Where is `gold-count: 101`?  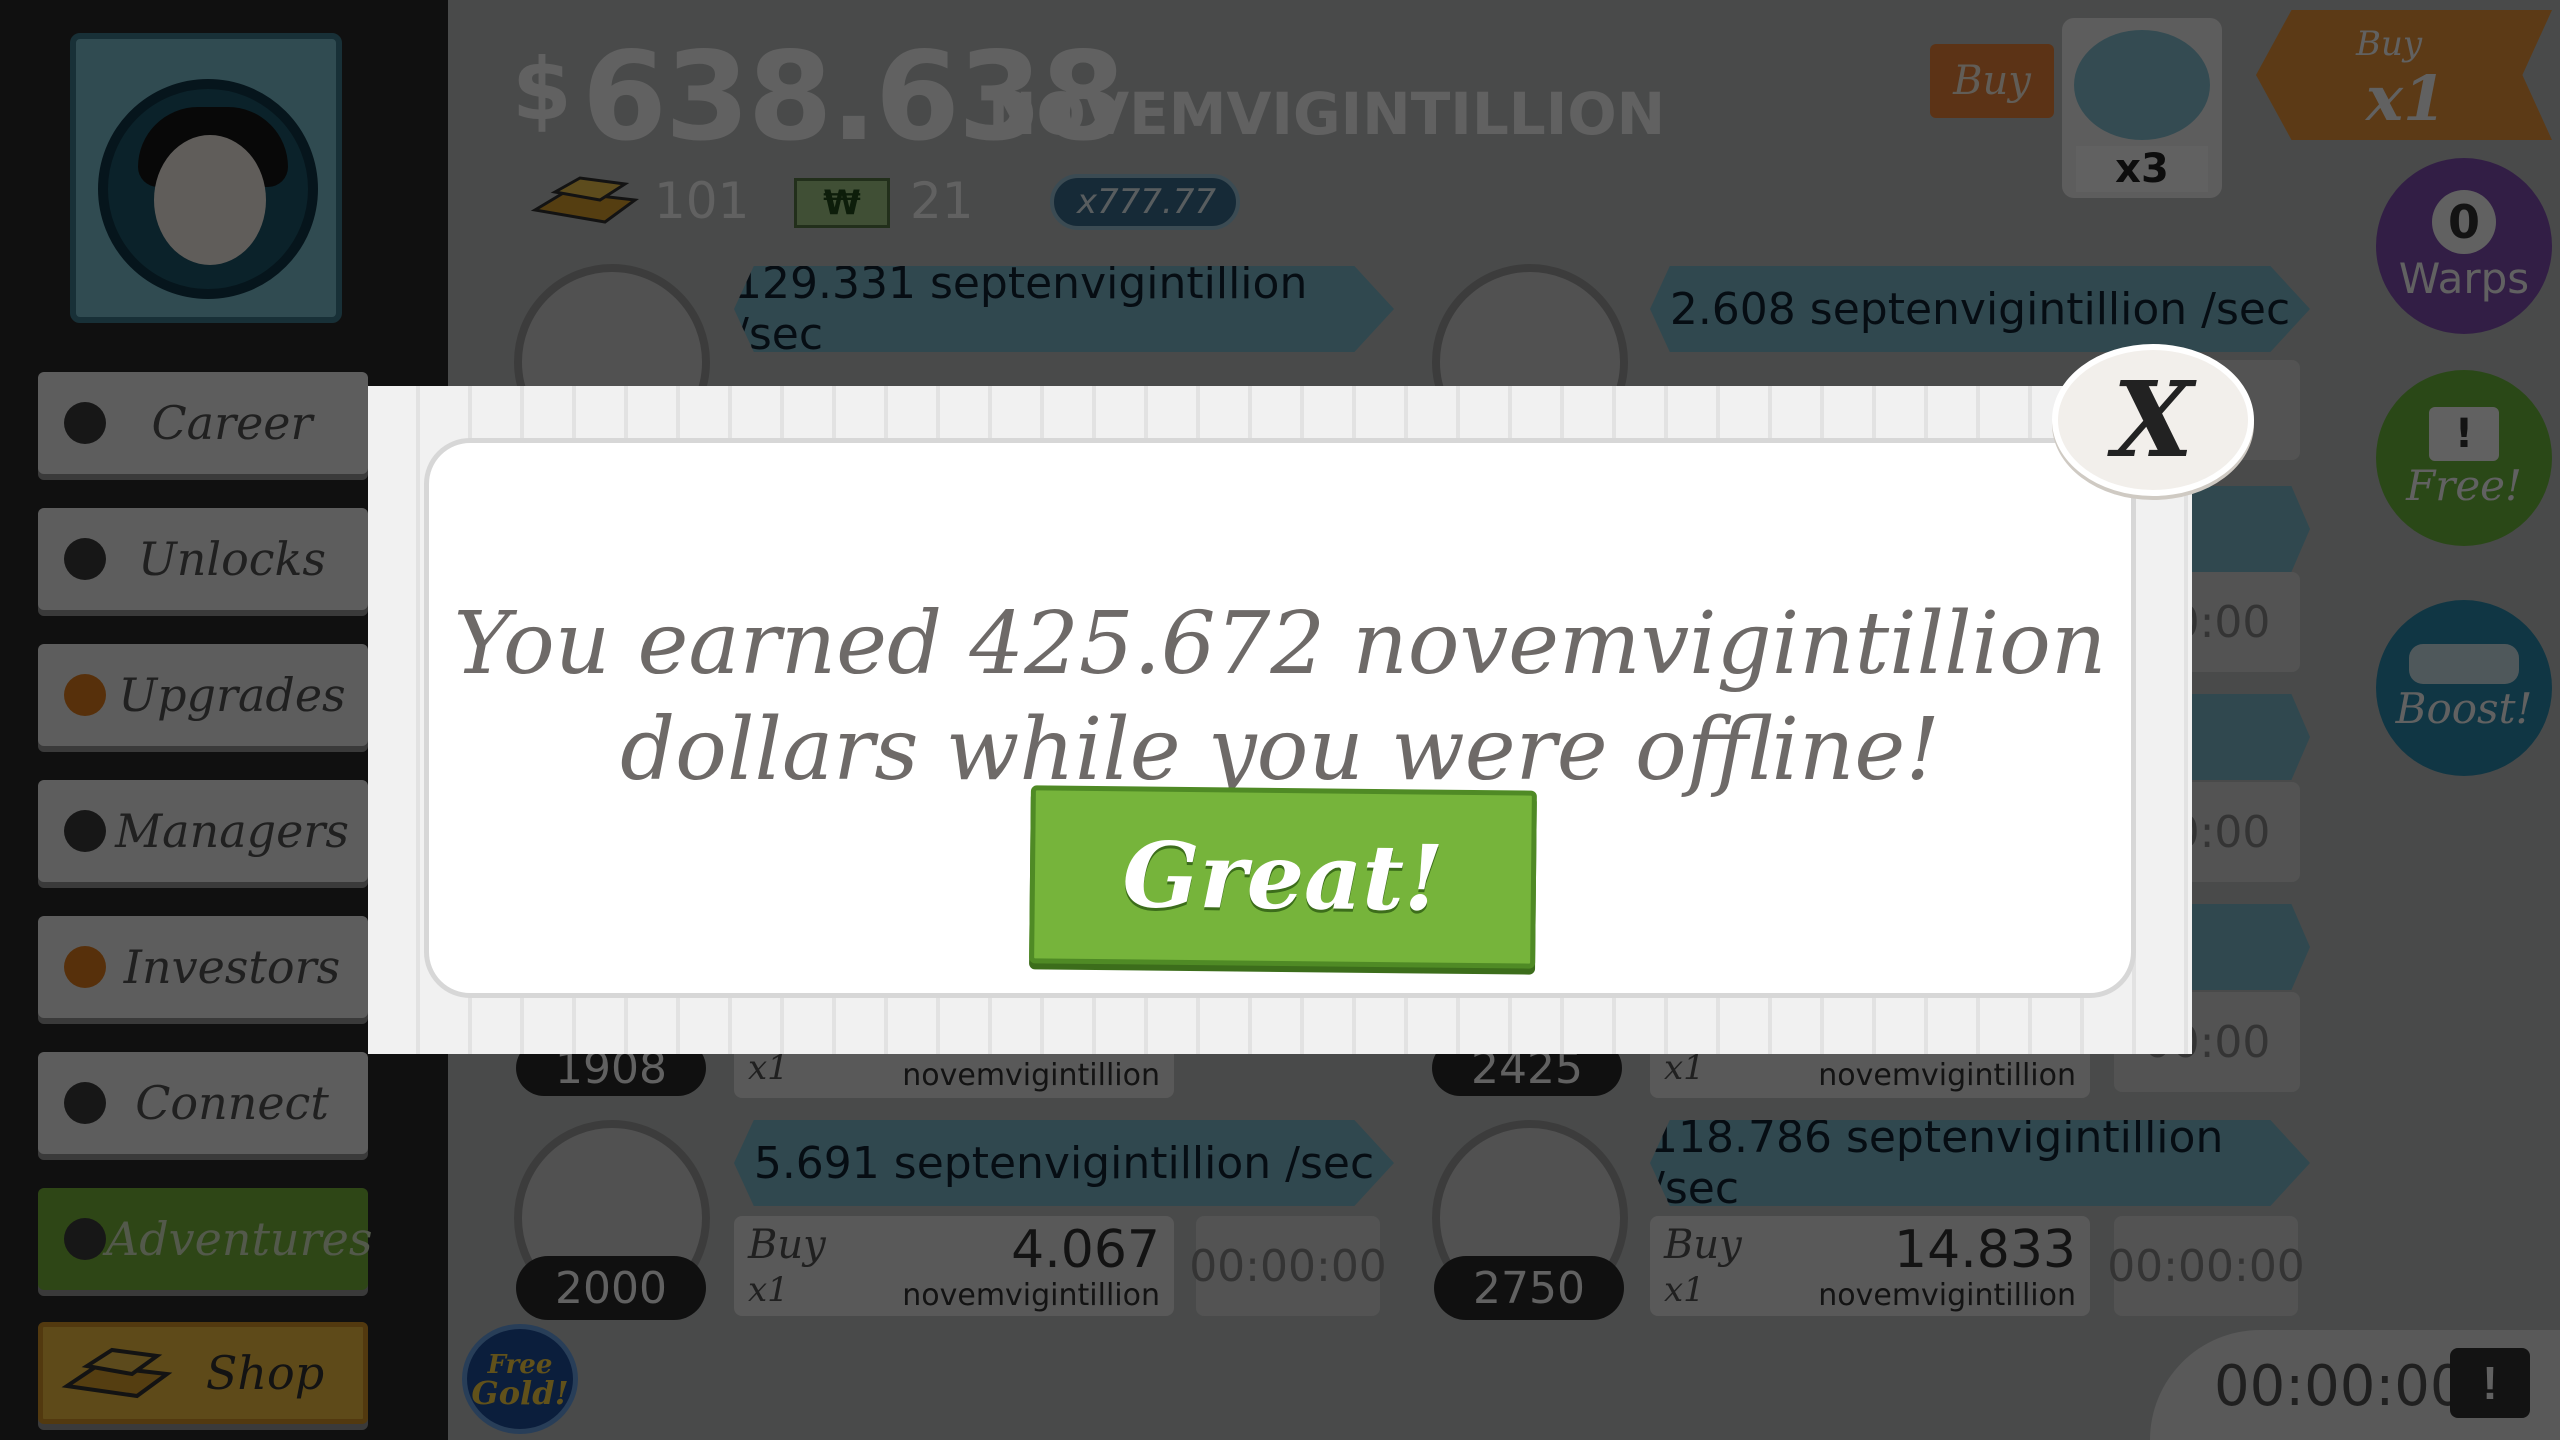
gold-count: 101 is located at coordinates (702, 201).